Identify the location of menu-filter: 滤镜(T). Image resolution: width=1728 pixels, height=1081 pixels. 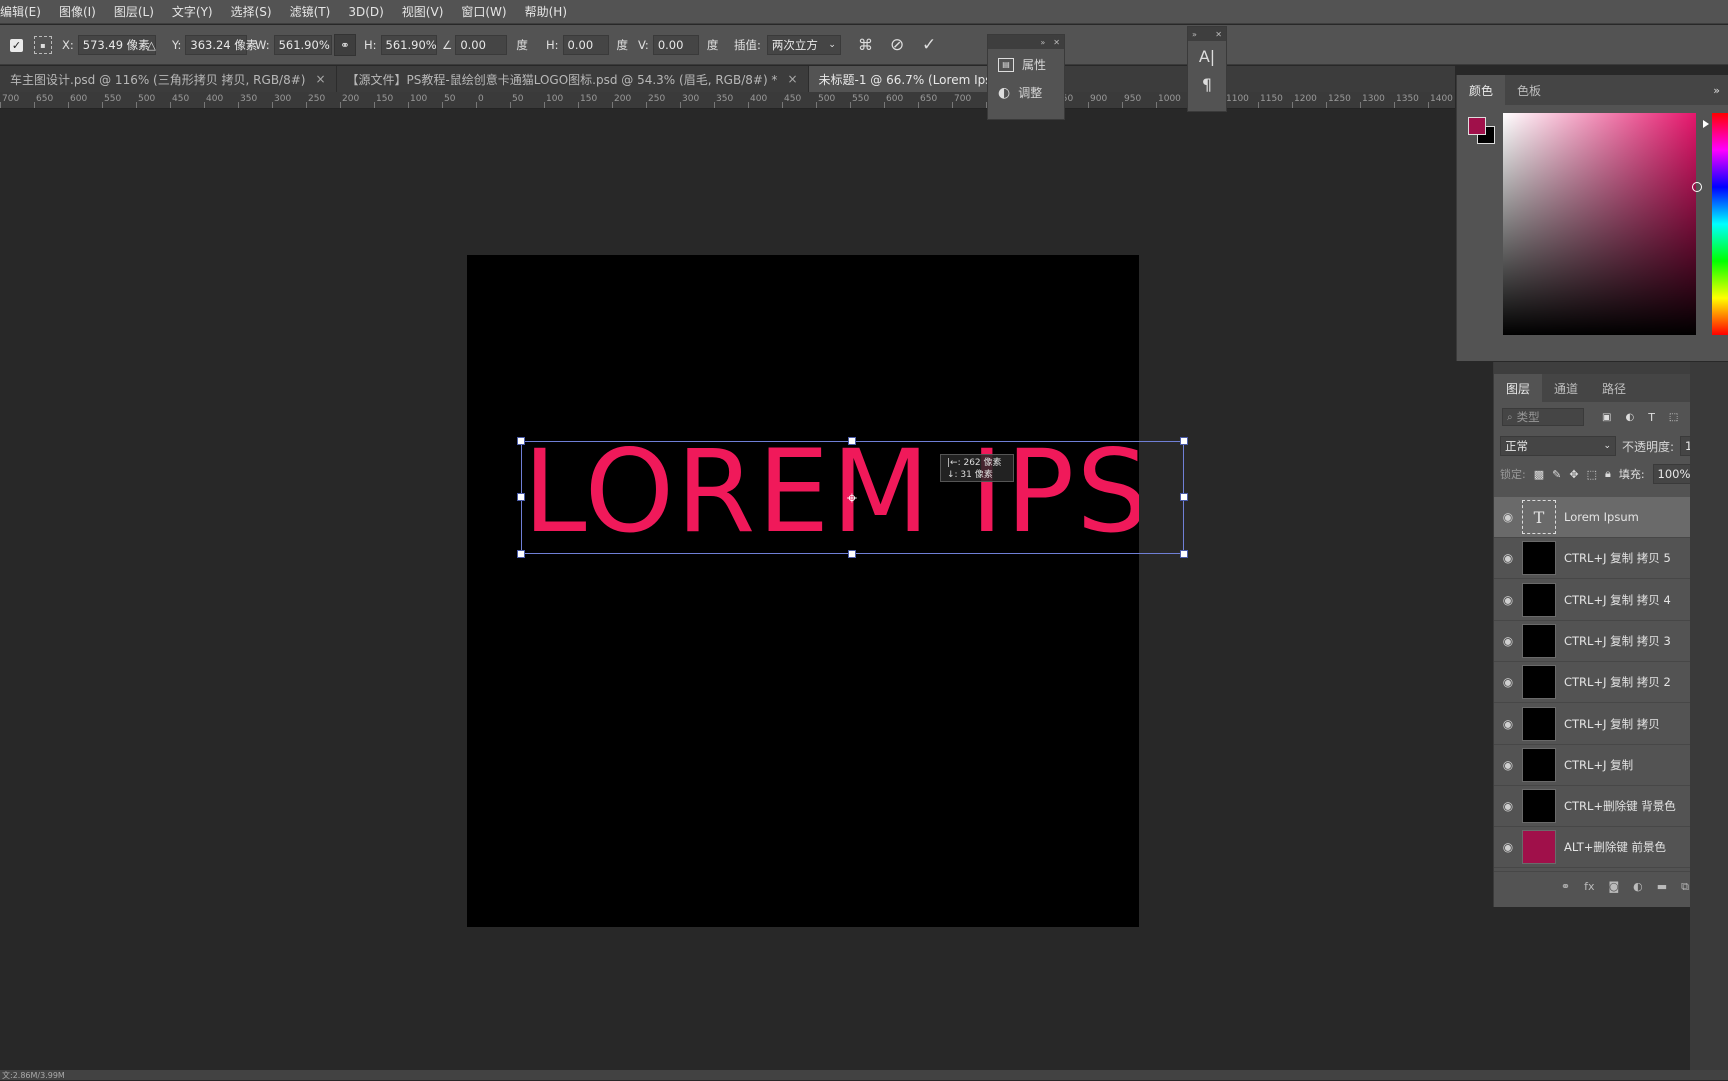
(310, 11).